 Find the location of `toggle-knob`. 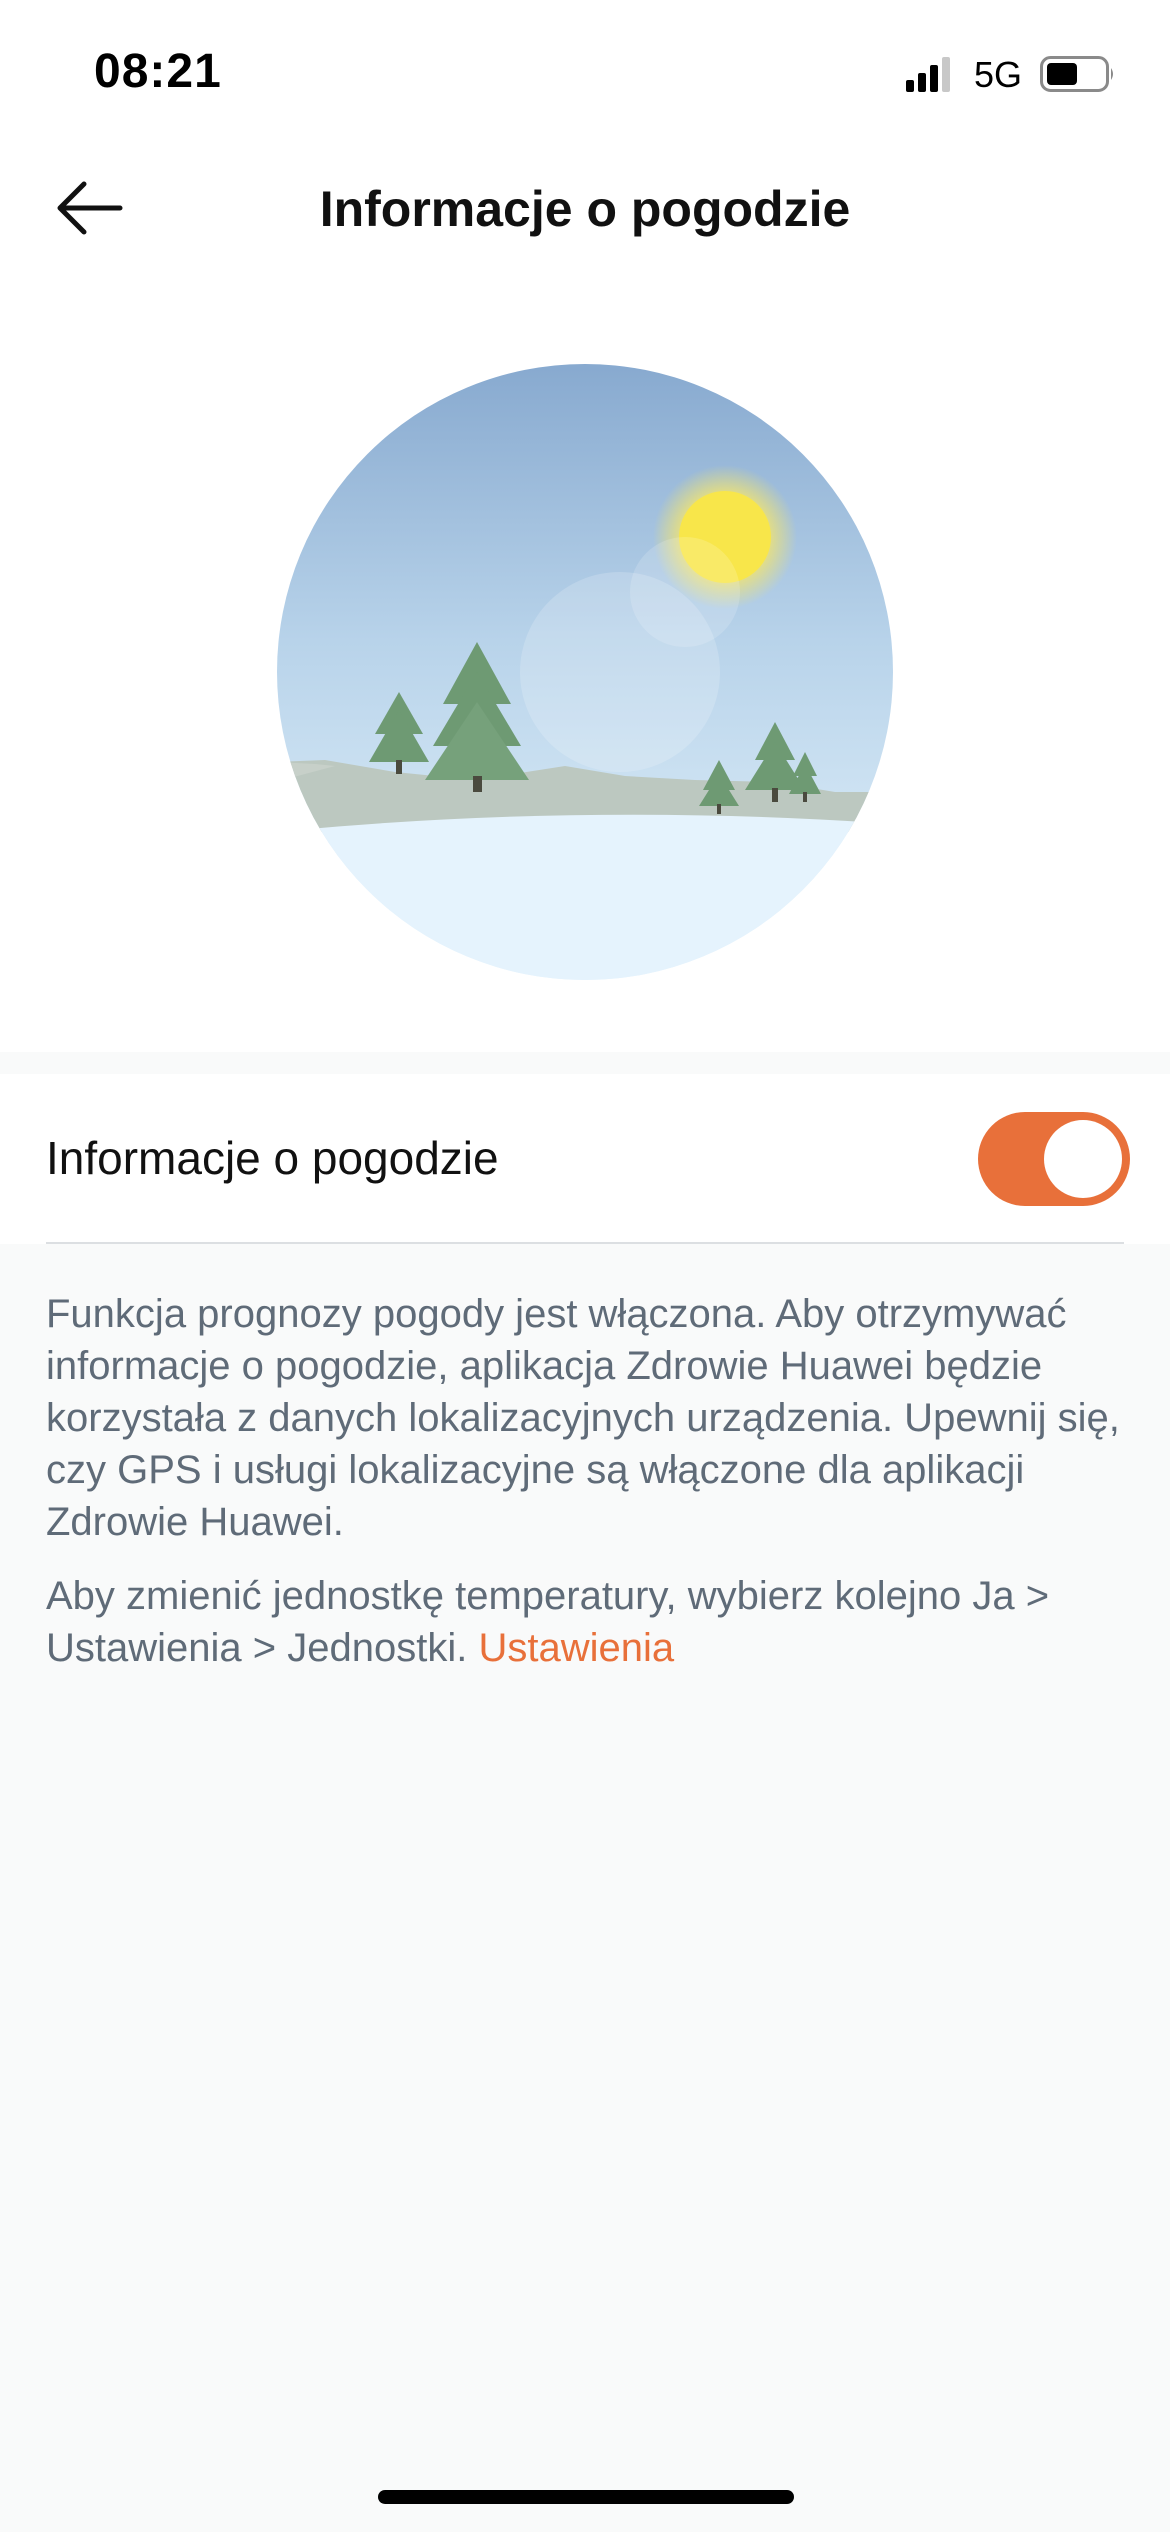

toggle-knob is located at coordinates (1083, 1159).